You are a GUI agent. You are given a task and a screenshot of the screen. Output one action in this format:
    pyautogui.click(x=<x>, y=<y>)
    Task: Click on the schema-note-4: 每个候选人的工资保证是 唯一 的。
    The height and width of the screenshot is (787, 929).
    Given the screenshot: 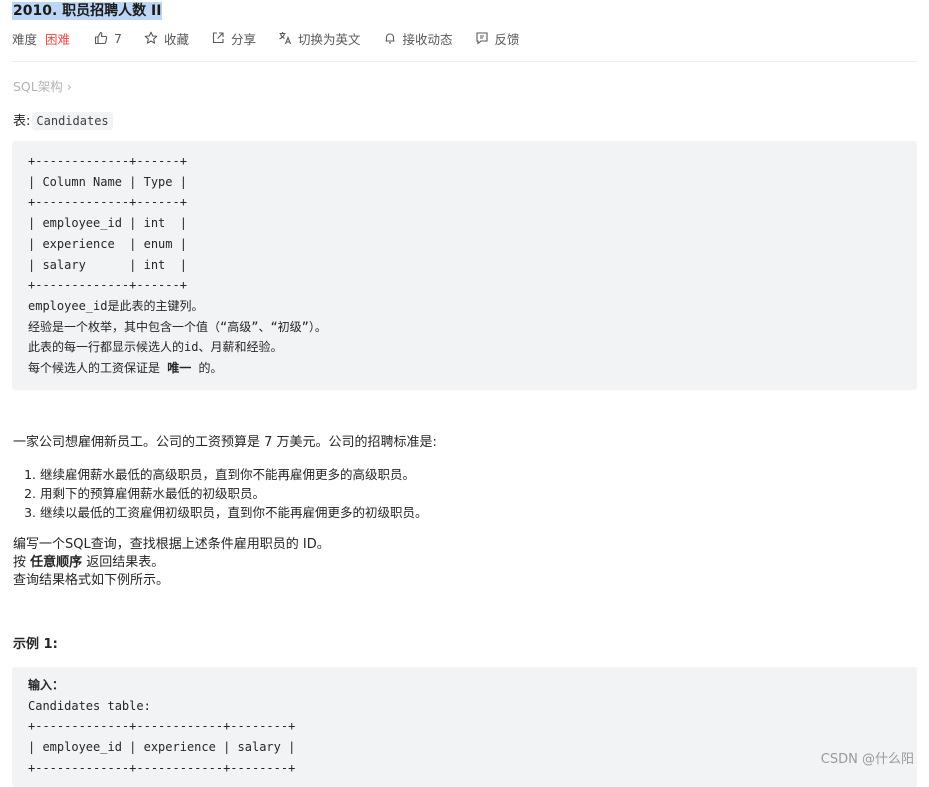 What is the action you would take?
    pyautogui.click(x=125, y=368)
    